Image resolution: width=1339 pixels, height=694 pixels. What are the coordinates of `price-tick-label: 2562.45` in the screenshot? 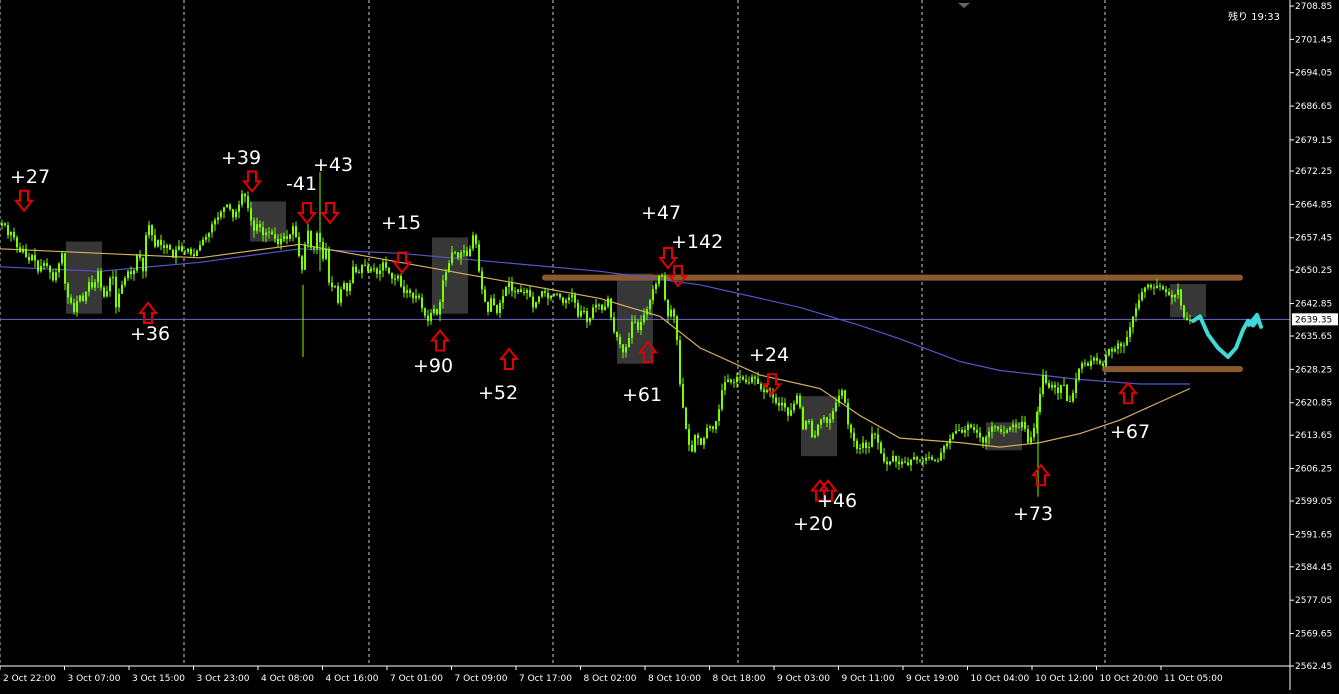 It's located at (1313, 667).